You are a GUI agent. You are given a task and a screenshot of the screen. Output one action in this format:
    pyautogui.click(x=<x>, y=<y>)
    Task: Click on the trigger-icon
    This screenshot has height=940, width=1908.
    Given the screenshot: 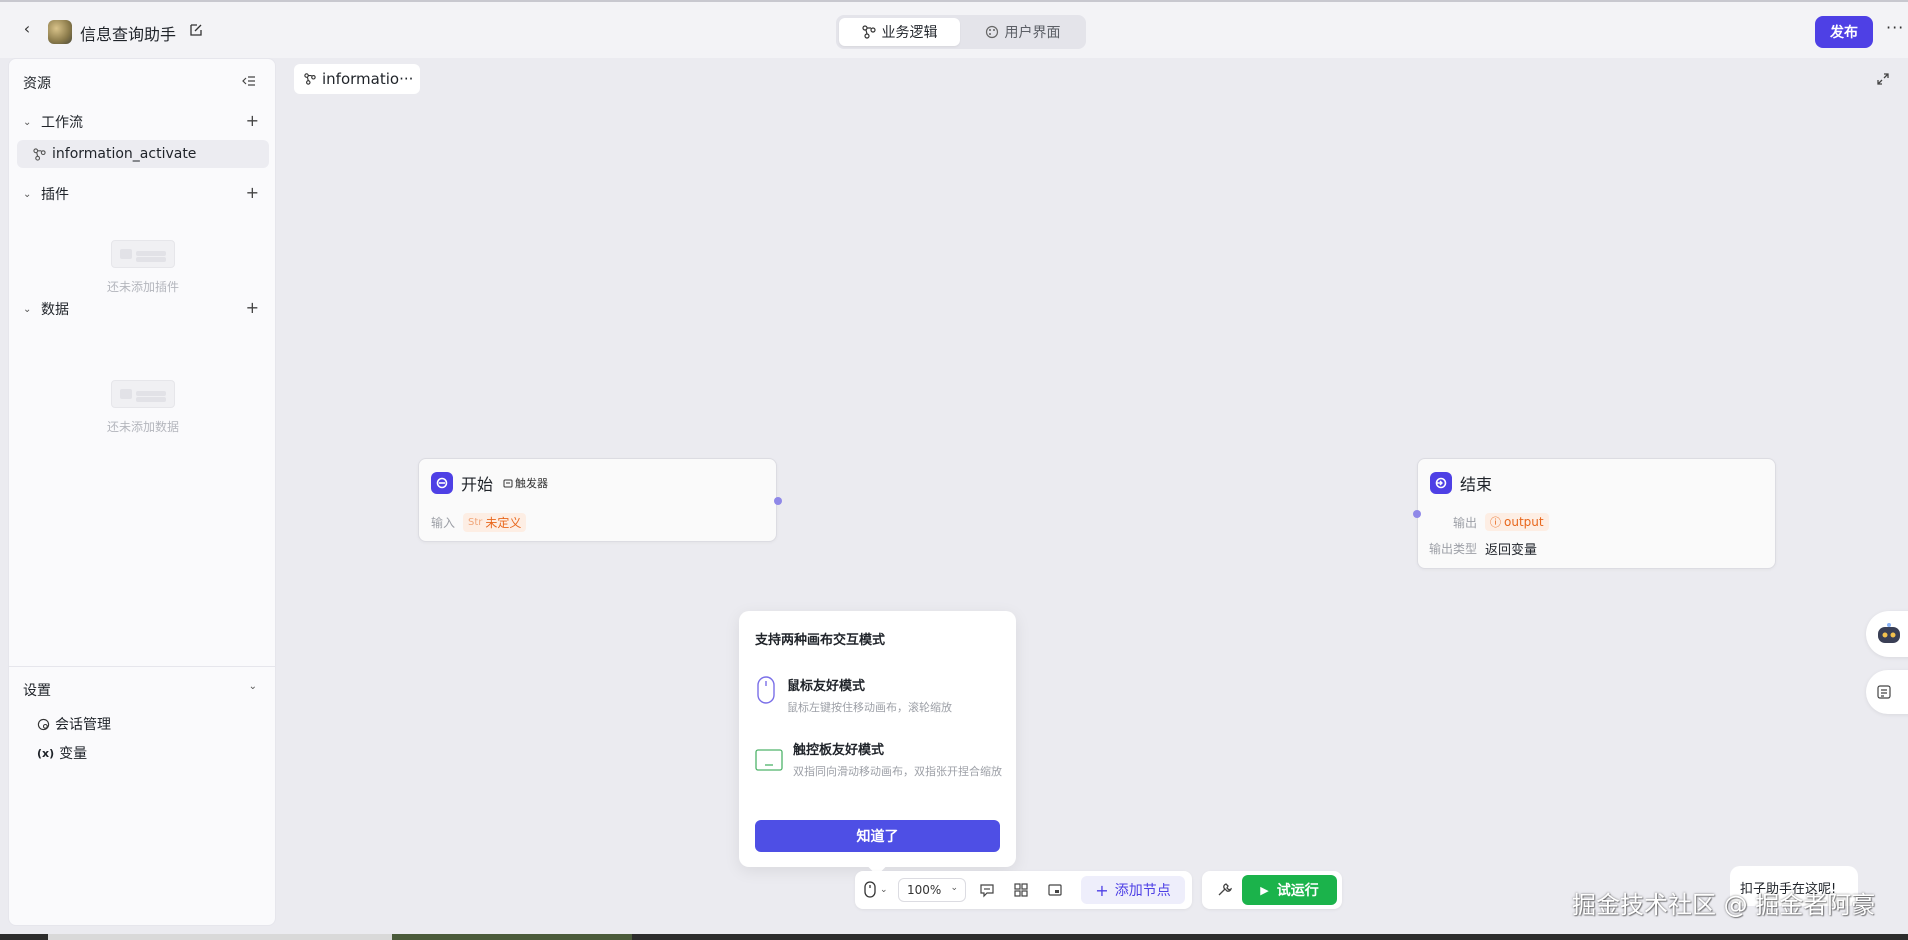 What is the action you would take?
    pyautogui.click(x=508, y=483)
    